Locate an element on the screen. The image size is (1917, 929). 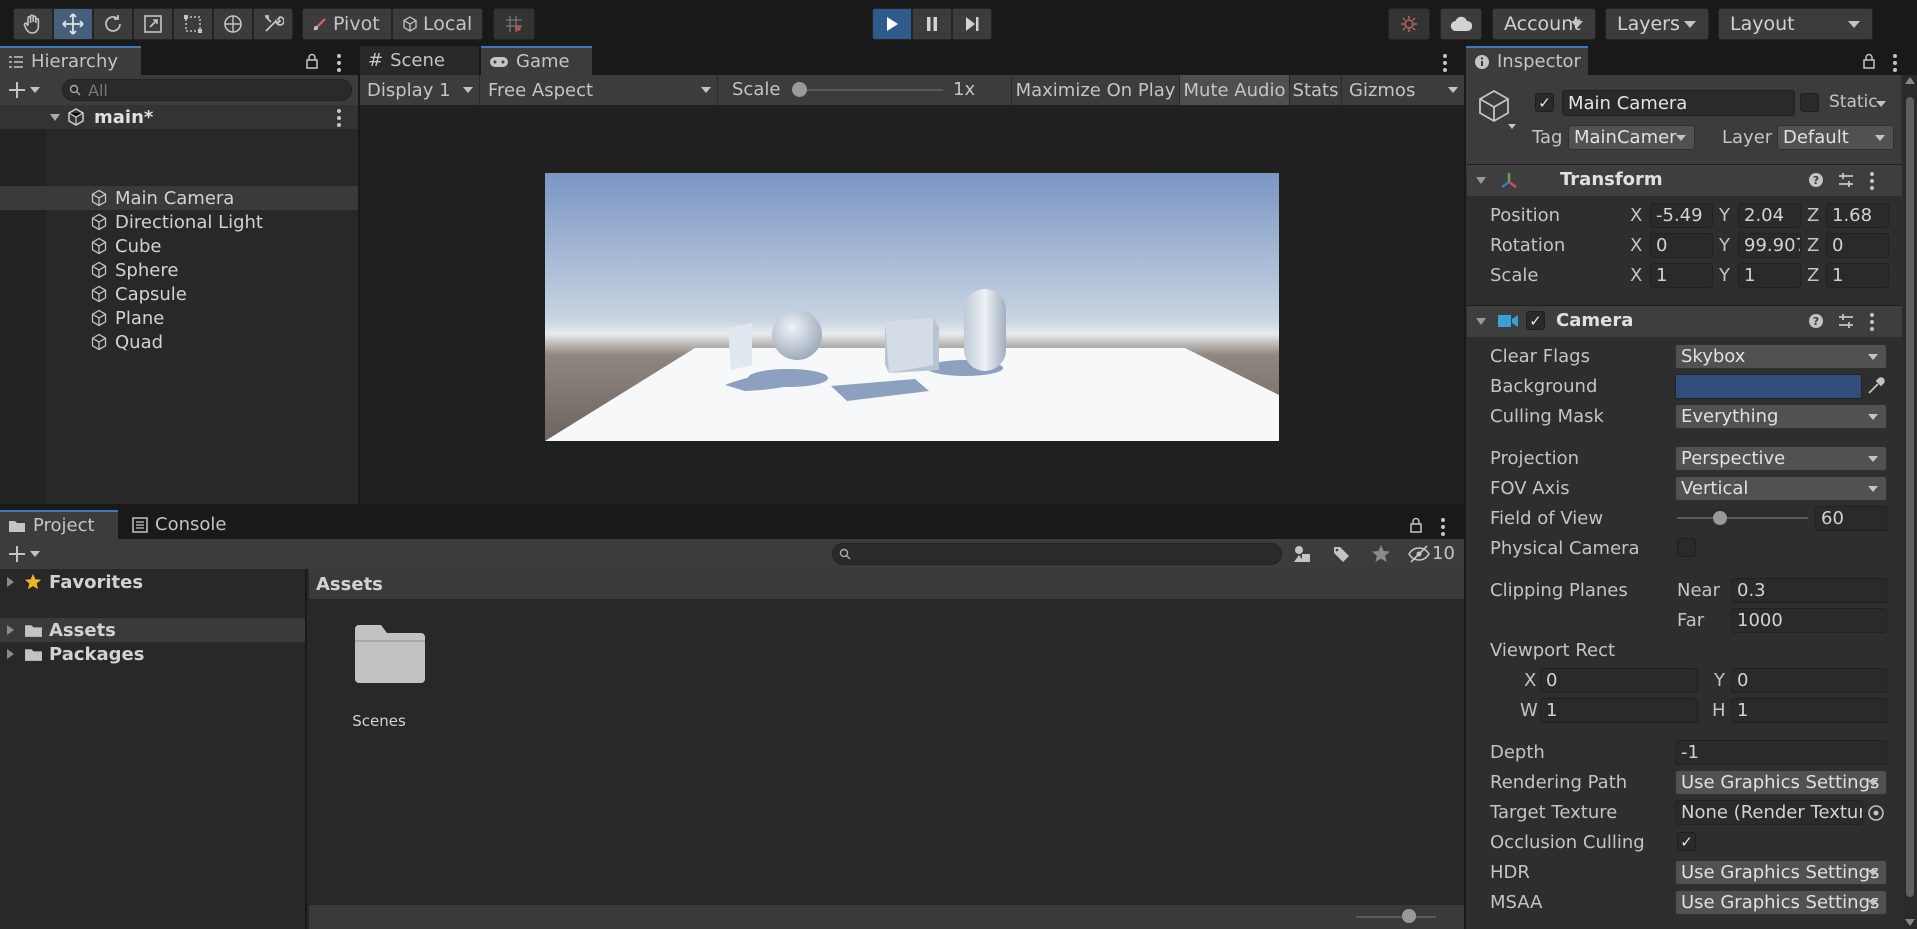
projection-dropdown: Perspective is located at coordinates (1781, 458).